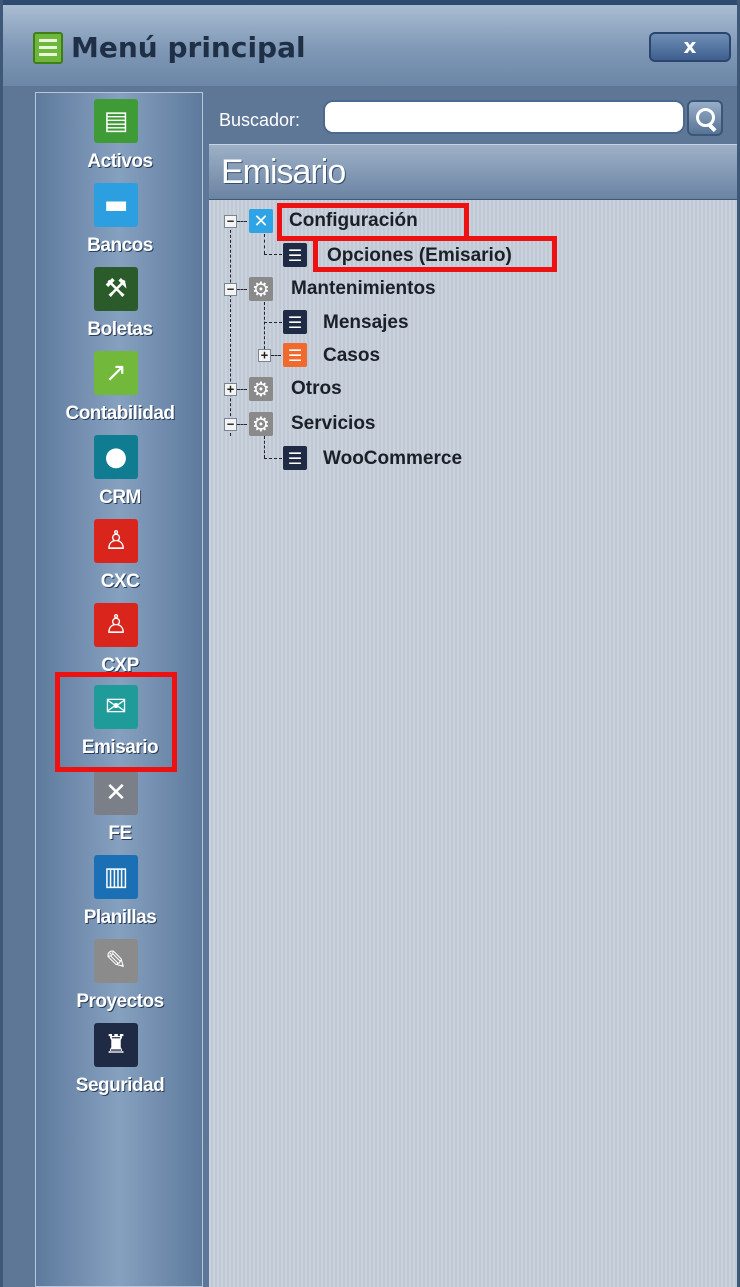 Image resolution: width=740 pixels, height=1287 pixels. What do you see at coordinates (120, 1085) in the screenshot?
I see `sidebar-item-label: Seguridad` at bounding box center [120, 1085].